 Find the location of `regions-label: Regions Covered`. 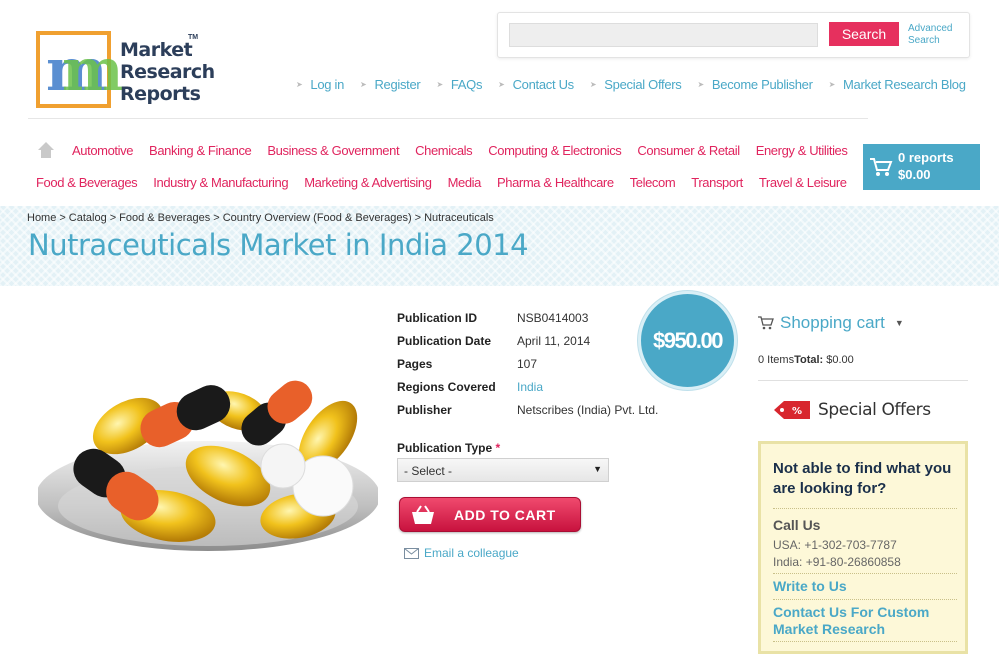

regions-label: Regions Covered is located at coordinates (446, 387).